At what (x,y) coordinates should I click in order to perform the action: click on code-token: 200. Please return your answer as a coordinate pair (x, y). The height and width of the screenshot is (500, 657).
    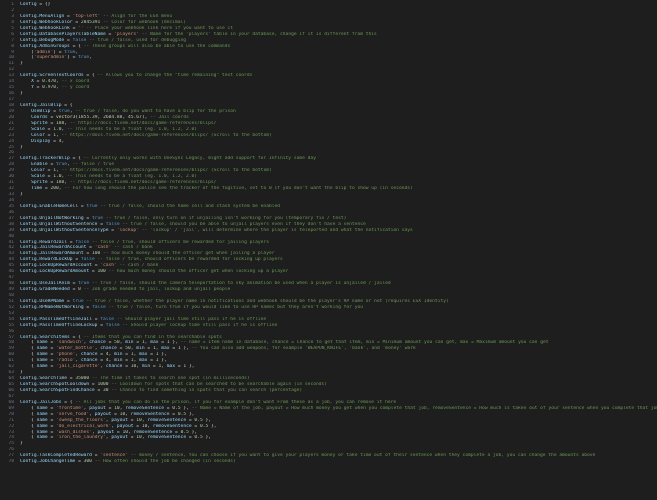
    Looking at the image, I should click on (54, 189).